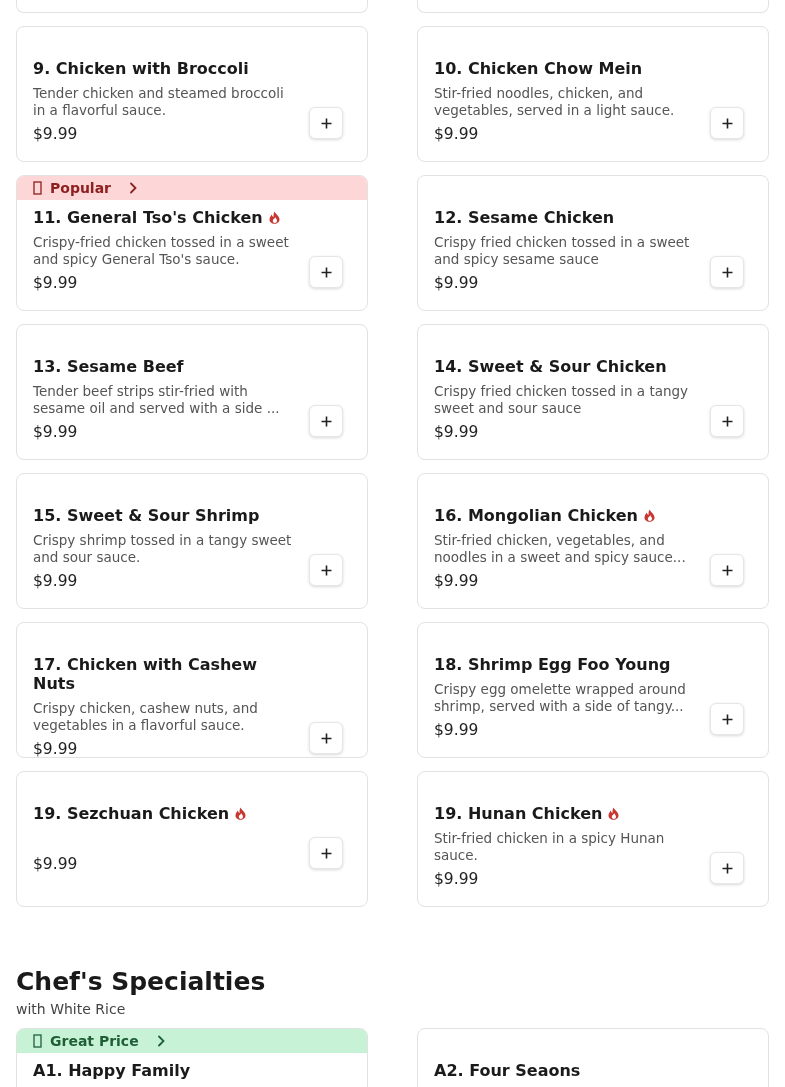 The image size is (785, 1087). I want to click on item-name: 12. Sesame Chicken, so click(524, 217).